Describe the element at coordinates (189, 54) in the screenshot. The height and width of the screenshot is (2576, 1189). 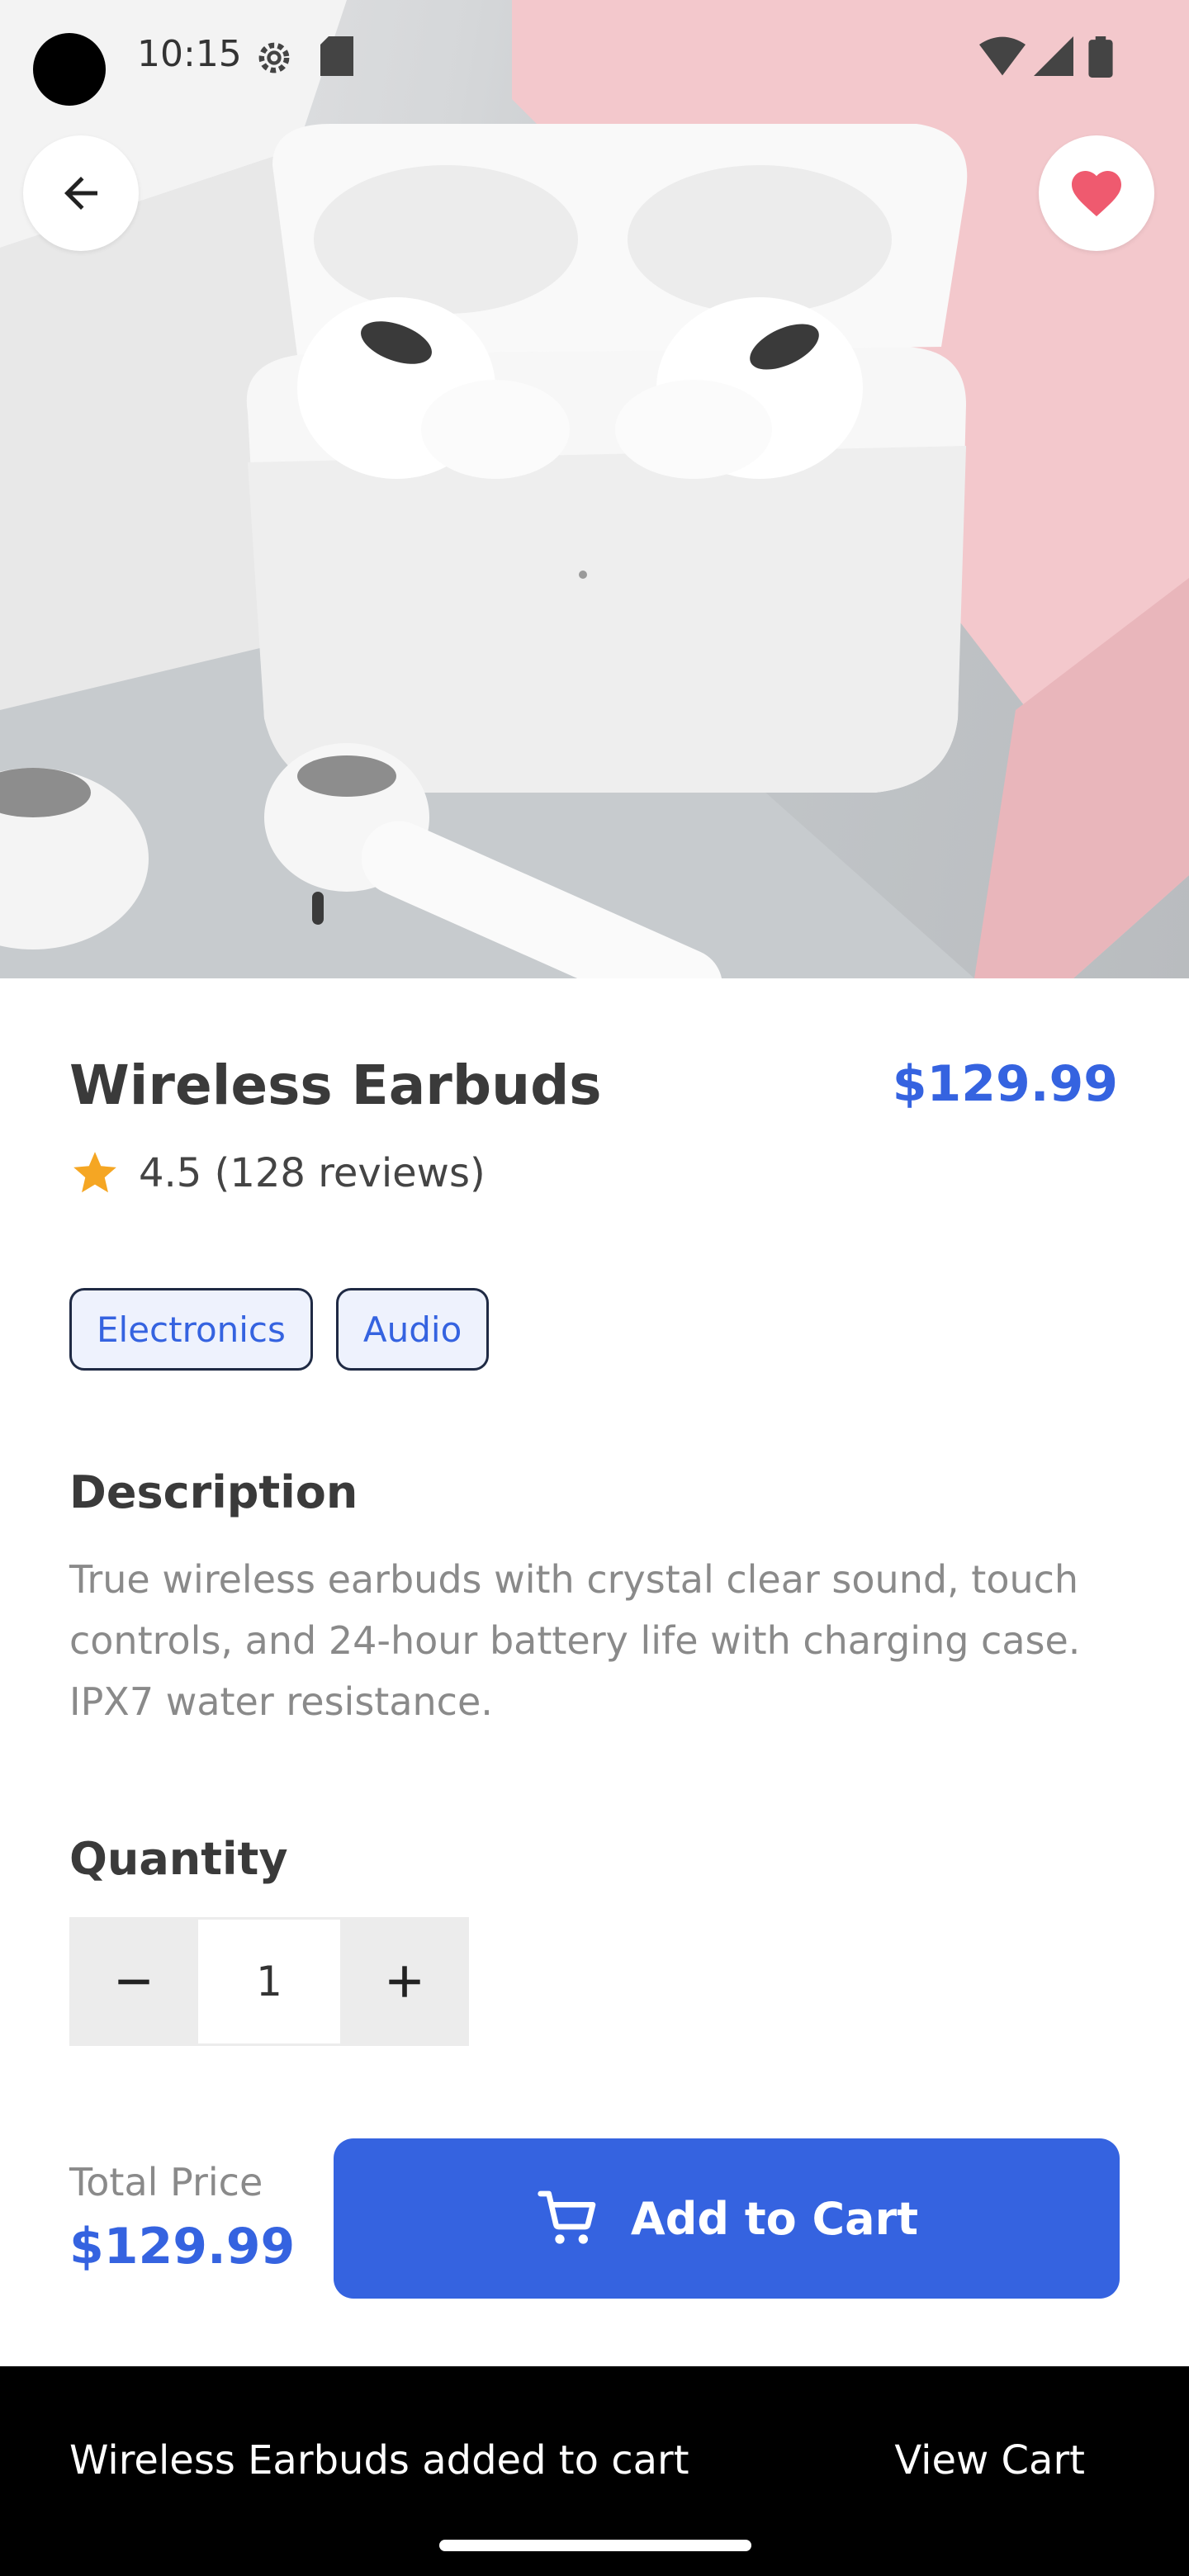
I see `status-time: 10:15` at that location.